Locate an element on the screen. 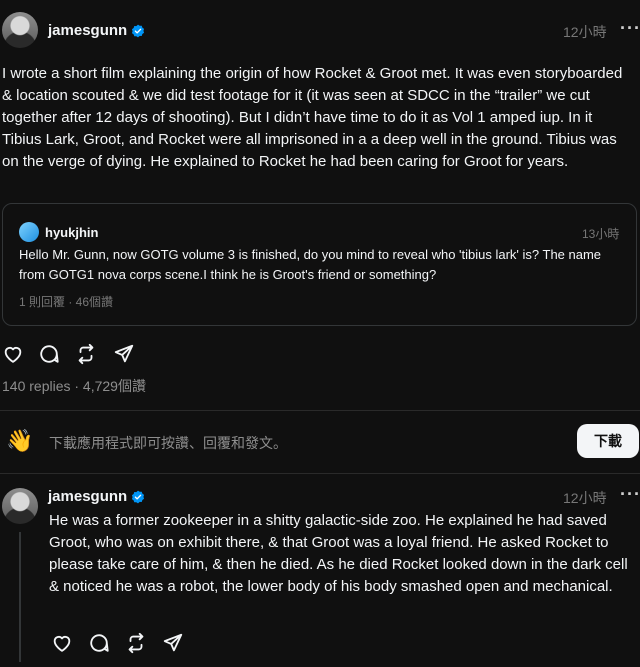  waving-hand-icon: 👋 is located at coordinates (20, 440).